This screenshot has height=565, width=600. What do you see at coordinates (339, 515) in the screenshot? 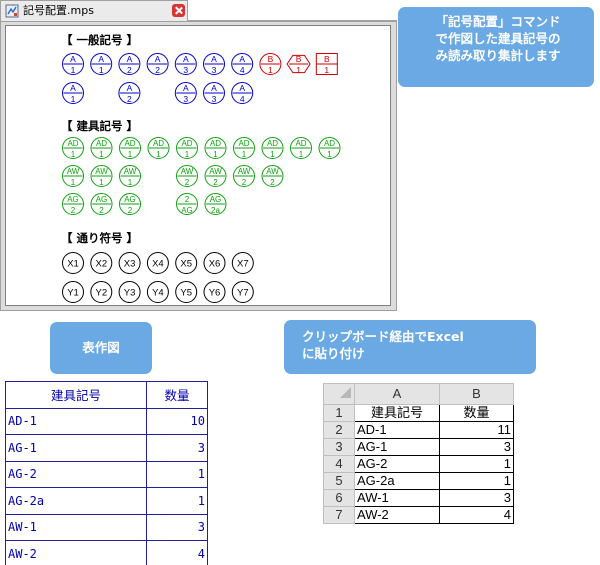
I see `row-header: 7` at bounding box center [339, 515].